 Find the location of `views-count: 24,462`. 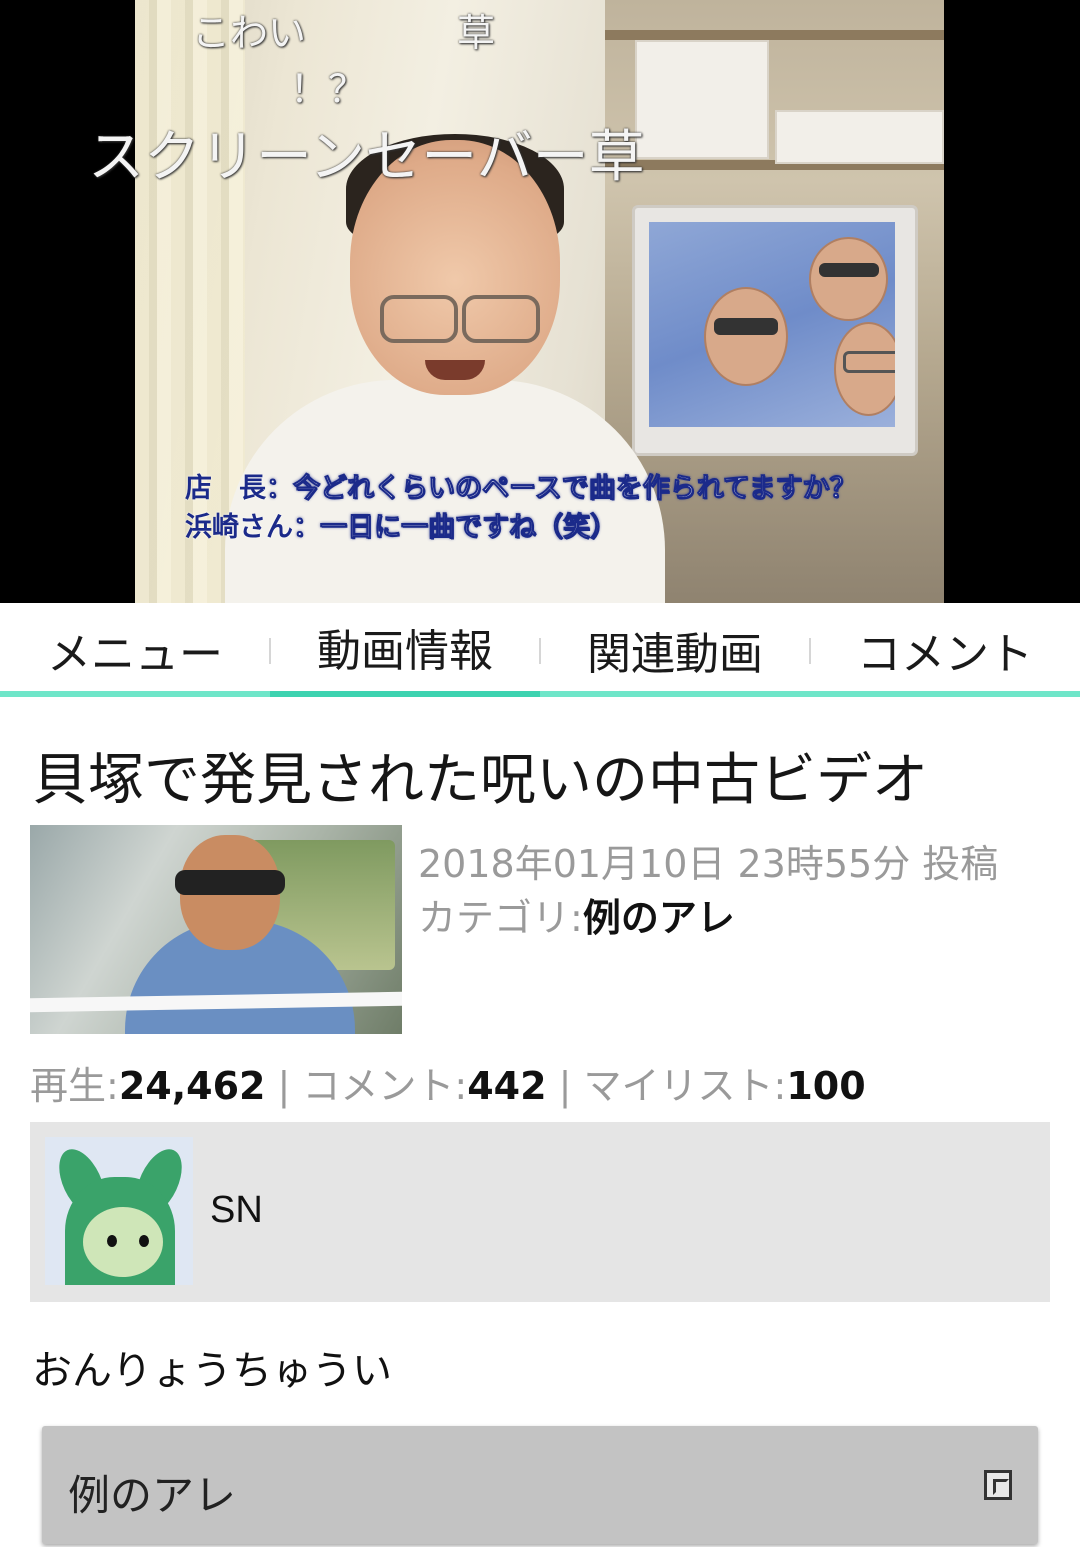

views-count: 24,462 is located at coordinates (192, 1086).